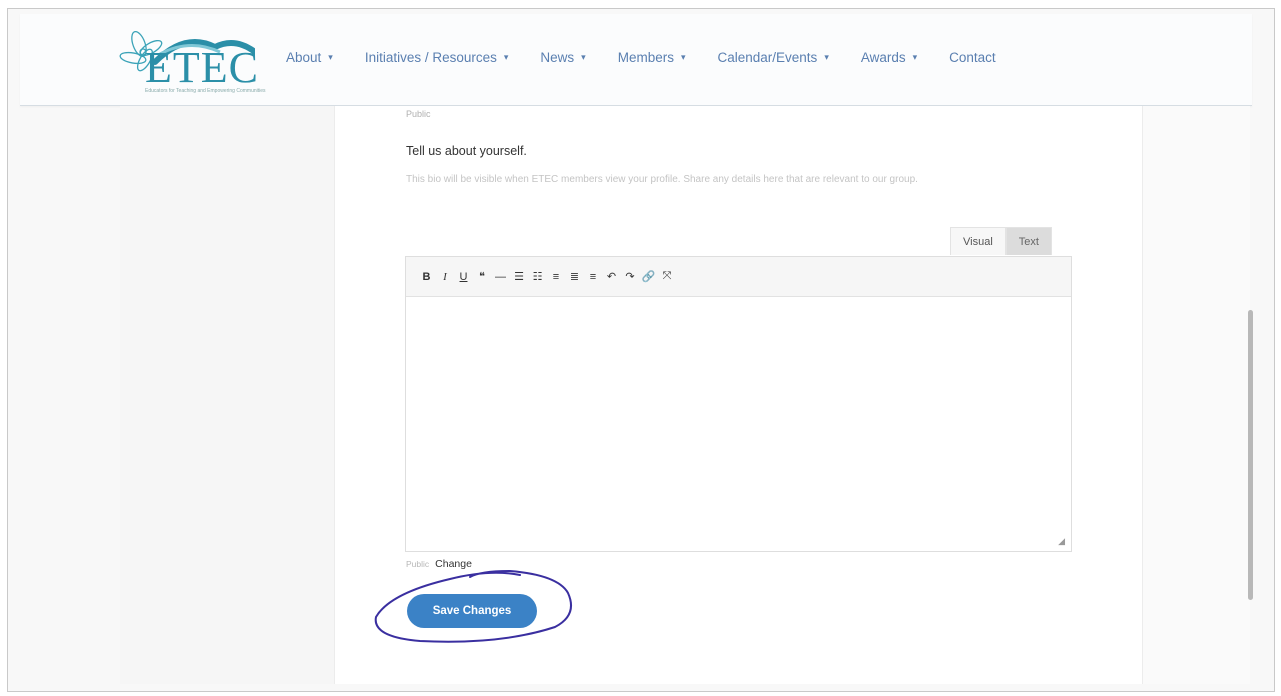 Image resolution: width=1281 pixels, height=696 pixels. I want to click on nav-members-label: Members, so click(645, 57).